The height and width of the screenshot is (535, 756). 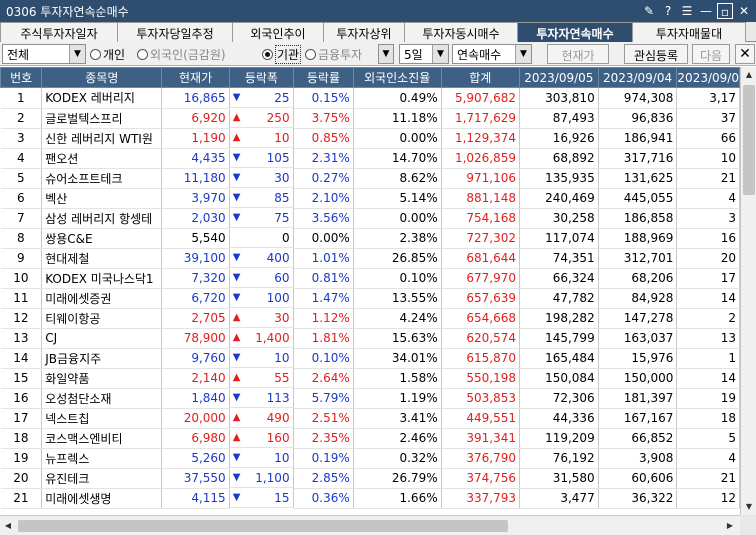 What do you see at coordinates (708, 77) in the screenshot?
I see `col-header-date-3: 2023/09/0` at bounding box center [708, 77].